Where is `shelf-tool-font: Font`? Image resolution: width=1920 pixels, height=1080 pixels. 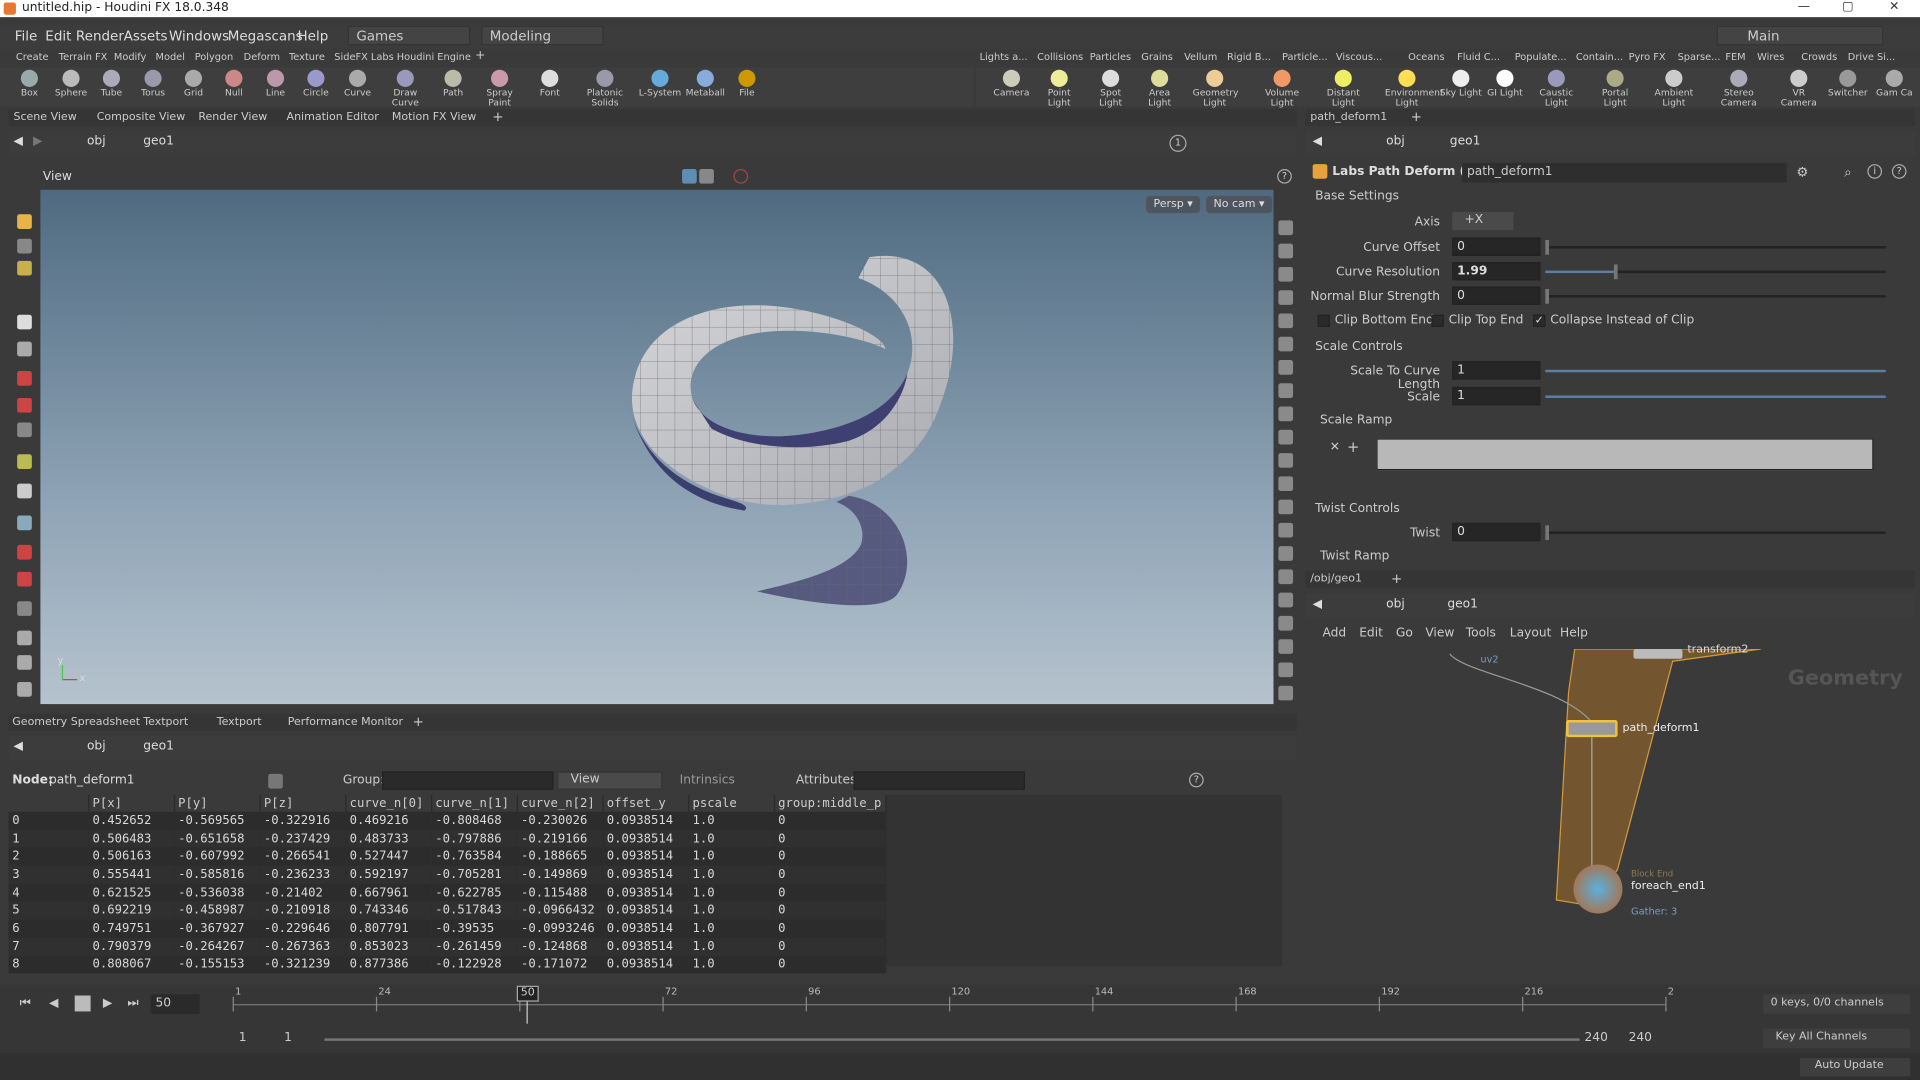 shelf-tool-font: Font is located at coordinates (550, 86).